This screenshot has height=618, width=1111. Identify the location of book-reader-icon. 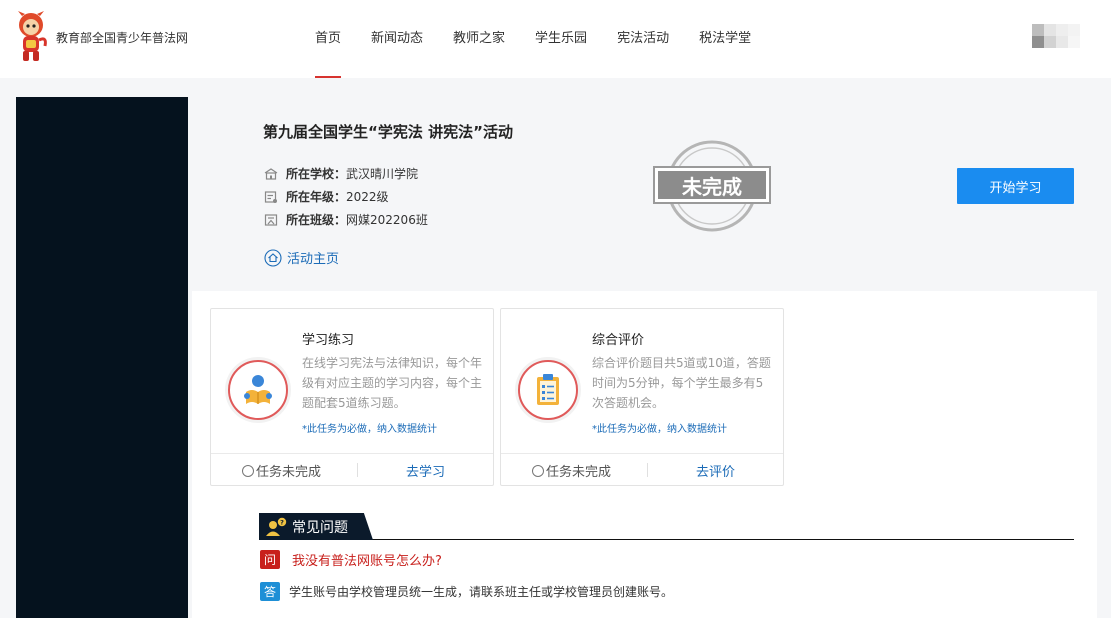
(258, 390).